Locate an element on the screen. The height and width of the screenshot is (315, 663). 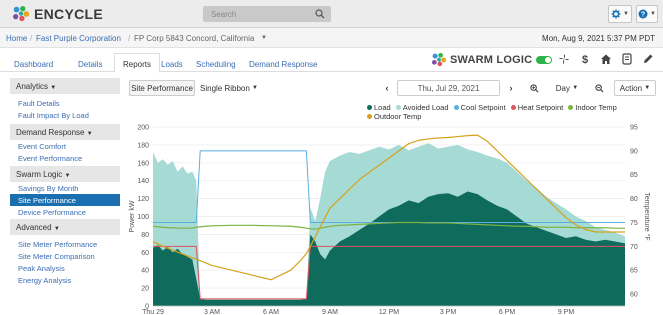
period-label: Day is located at coordinates (563, 88).